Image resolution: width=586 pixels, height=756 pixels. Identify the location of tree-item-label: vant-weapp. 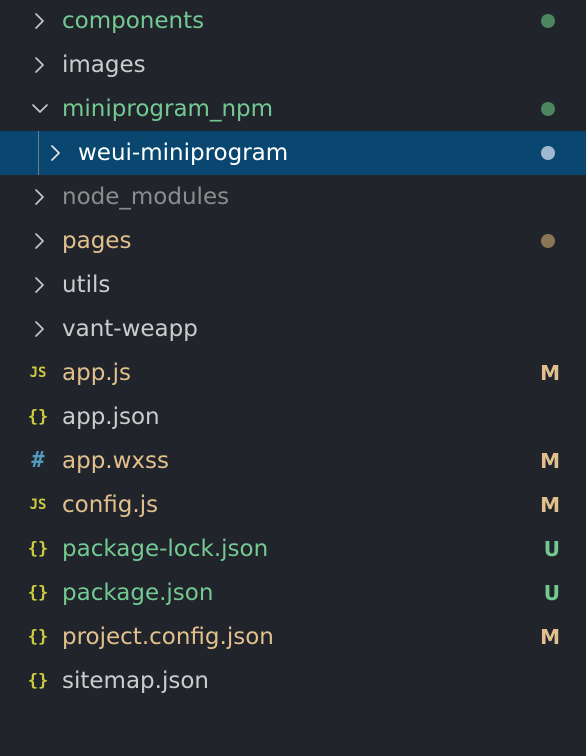
(130, 329).